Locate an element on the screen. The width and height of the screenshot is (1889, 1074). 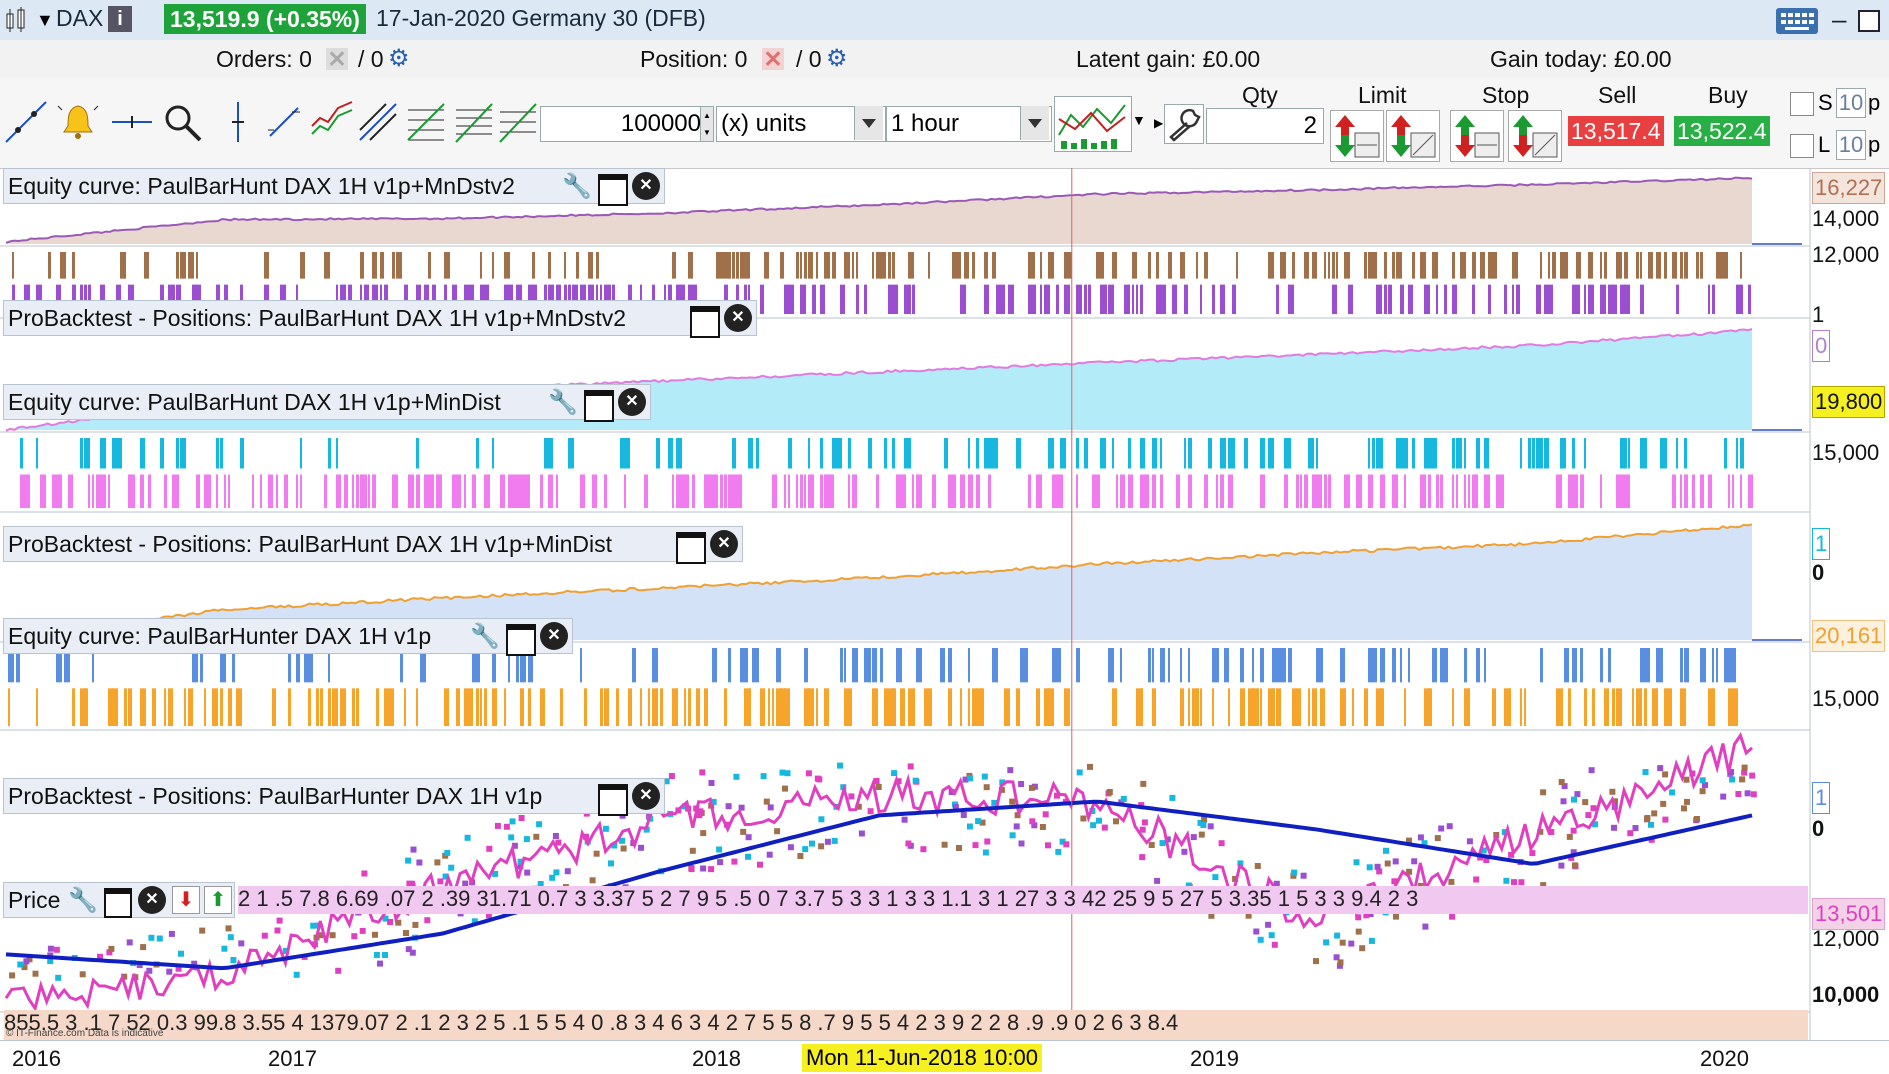
channel-tool-icon is located at coordinates (332, 122).